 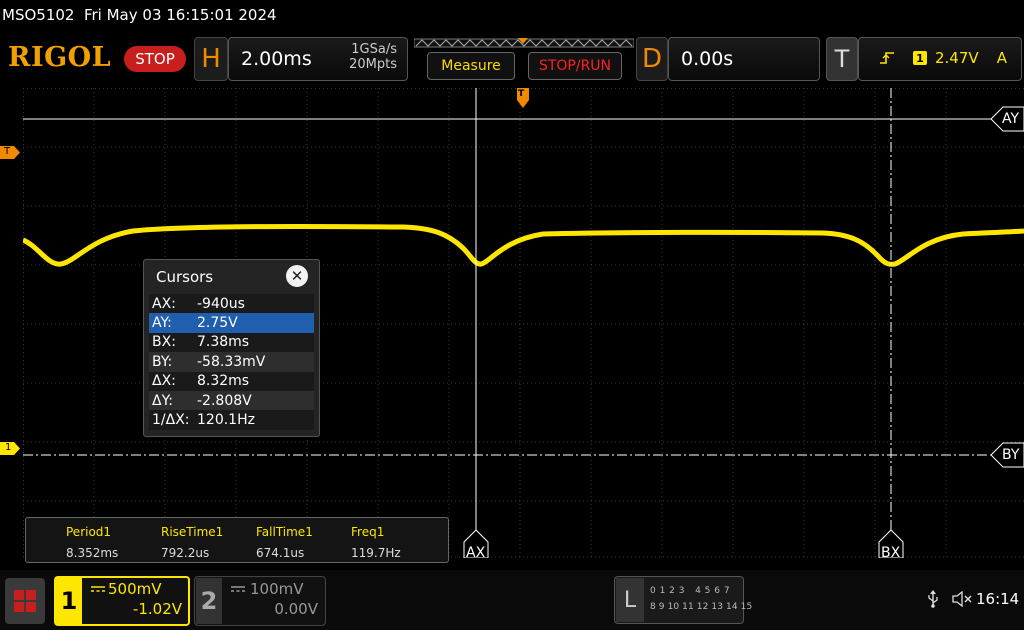 What do you see at coordinates (373, 64) in the screenshot?
I see `memory-depth: 20Mpts` at bounding box center [373, 64].